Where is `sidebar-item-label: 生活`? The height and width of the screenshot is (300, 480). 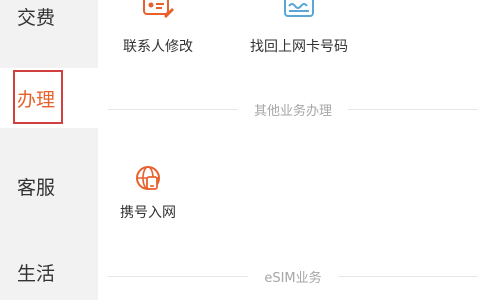 sidebar-item-label: 生活 is located at coordinates (36, 273).